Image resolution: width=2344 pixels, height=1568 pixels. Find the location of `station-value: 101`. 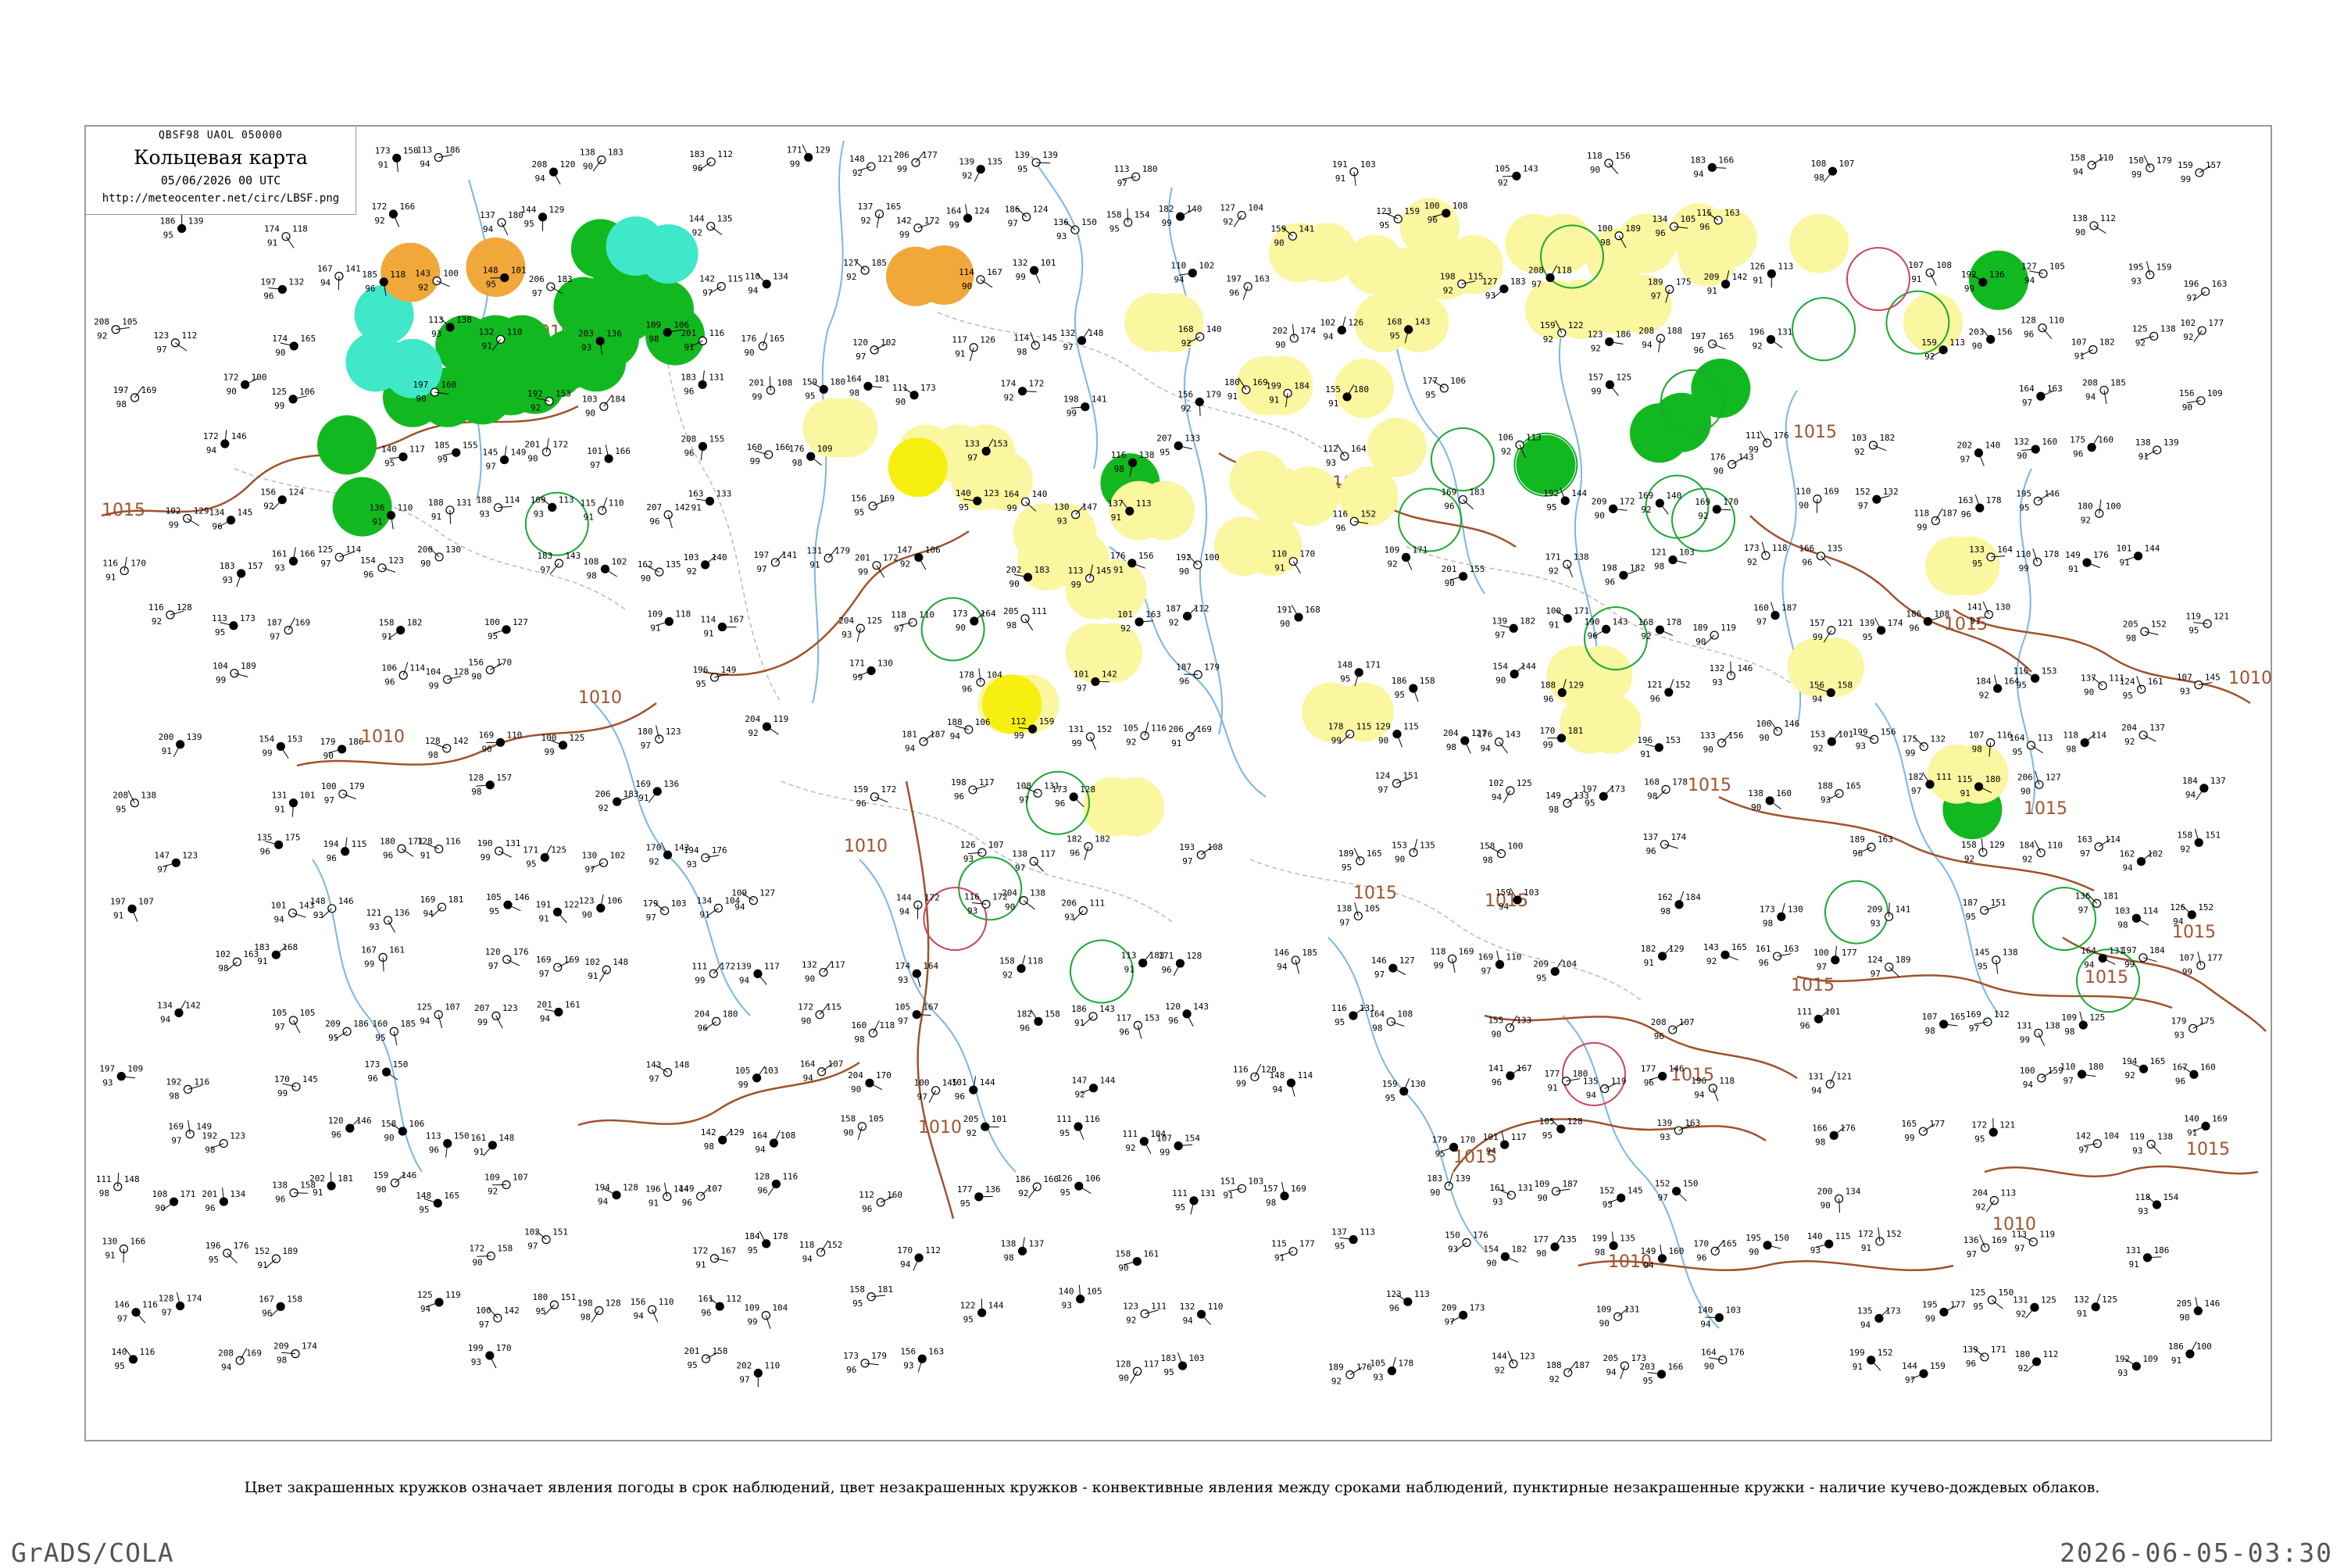

station-value: 101 is located at coordinates (594, 451).